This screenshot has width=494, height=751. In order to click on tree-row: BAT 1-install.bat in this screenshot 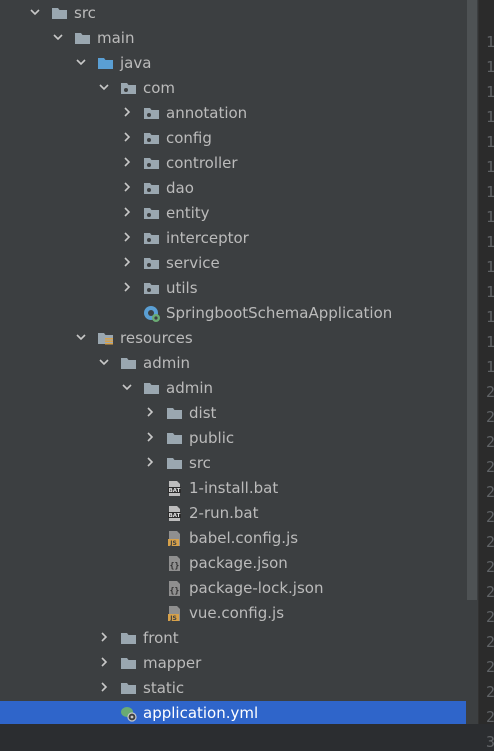, I will do `click(233, 488)`.